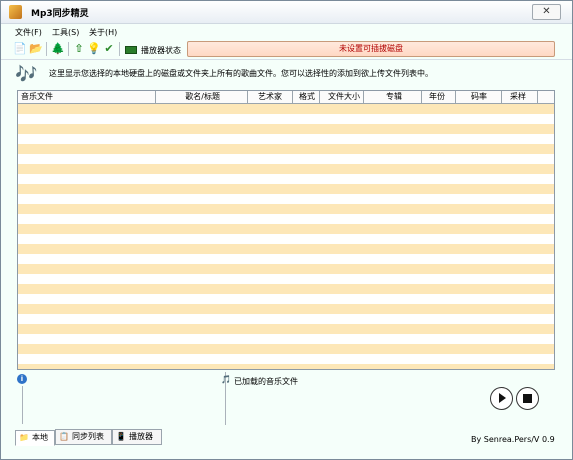 Image resolution: width=573 pixels, height=460 pixels. What do you see at coordinates (265, 97) in the screenshot?
I see `column-header-artist: 艺术家` at bounding box center [265, 97].